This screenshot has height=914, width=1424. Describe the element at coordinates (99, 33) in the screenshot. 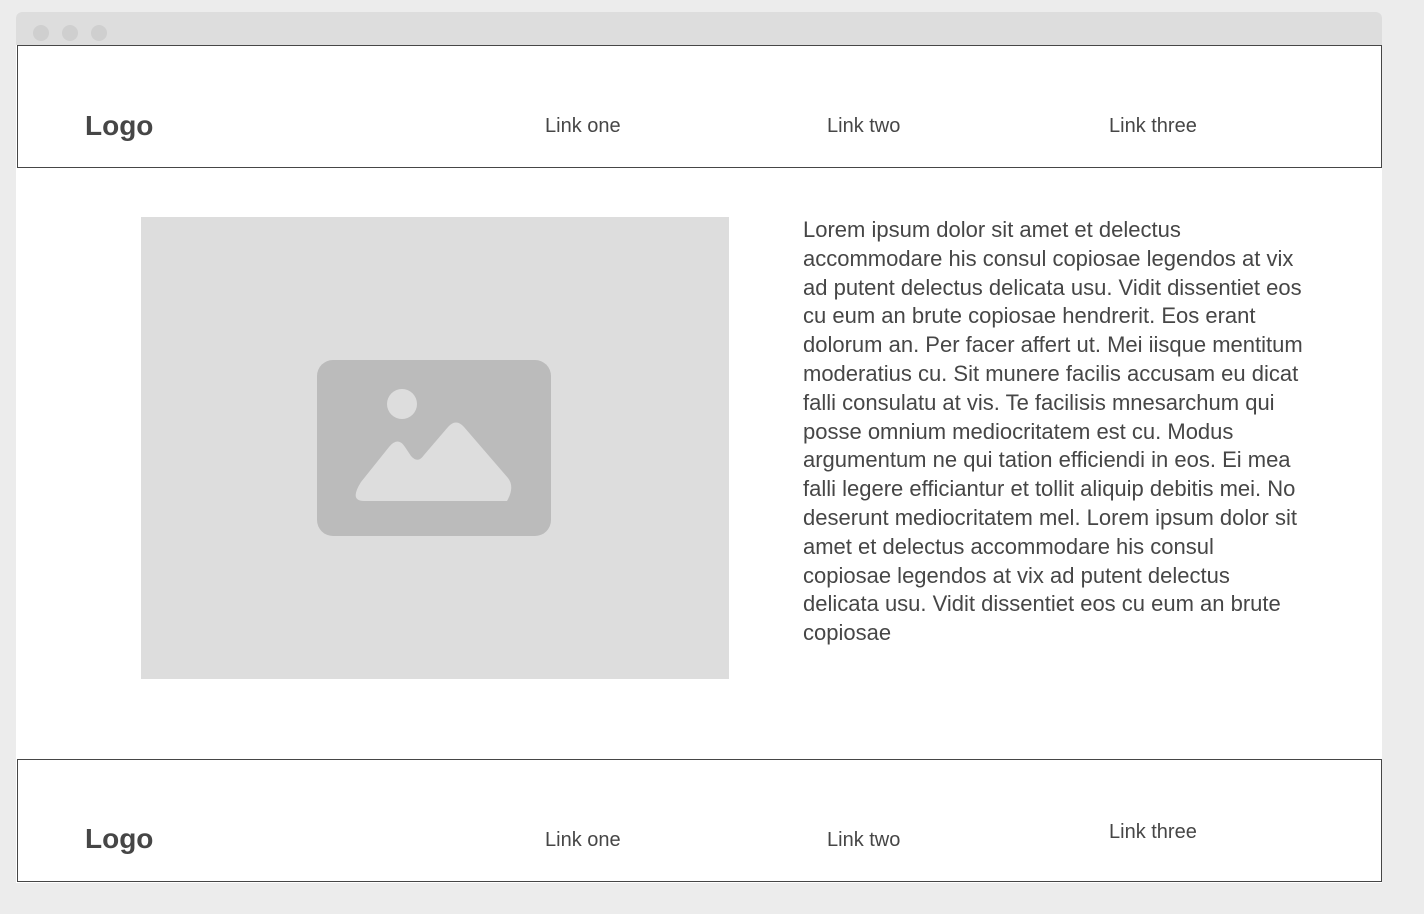

I see `window-maximize-dot` at that location.